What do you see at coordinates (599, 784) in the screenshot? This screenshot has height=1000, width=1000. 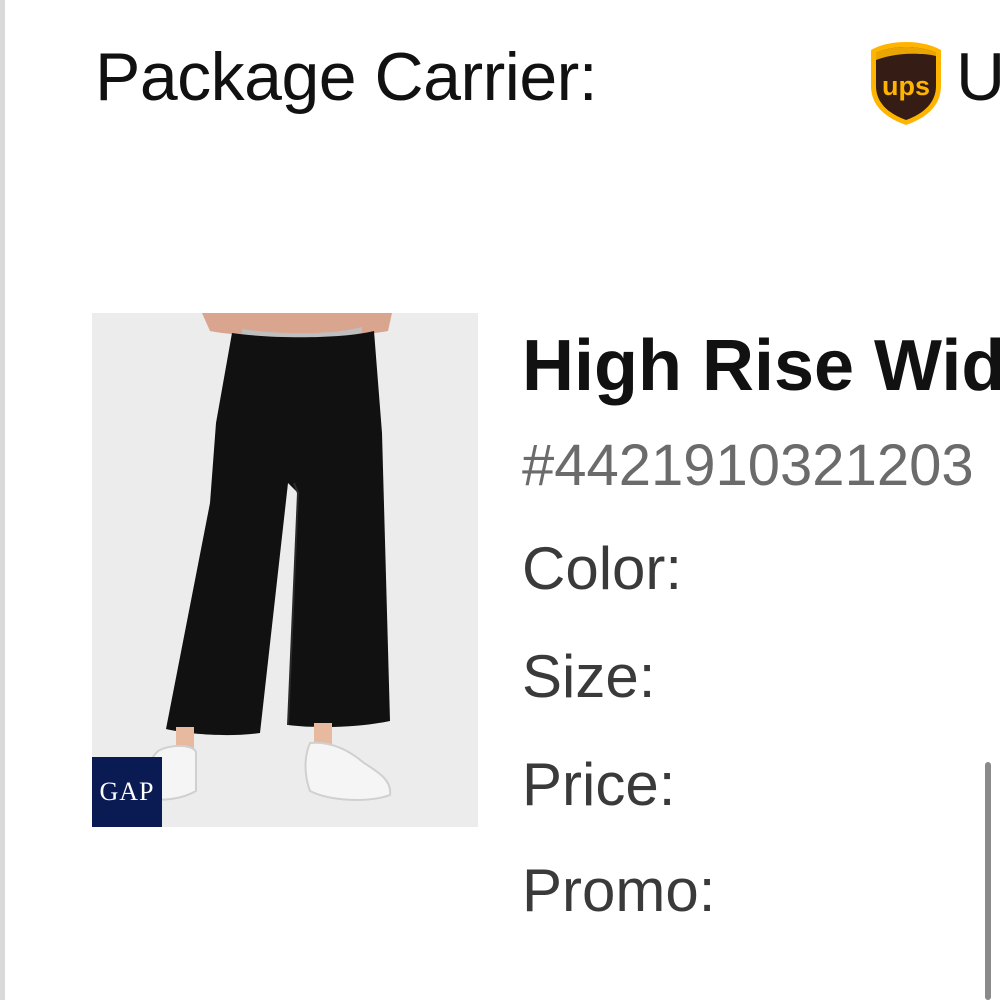 I see `price-label: Price:` at bounding box center [599, 784].